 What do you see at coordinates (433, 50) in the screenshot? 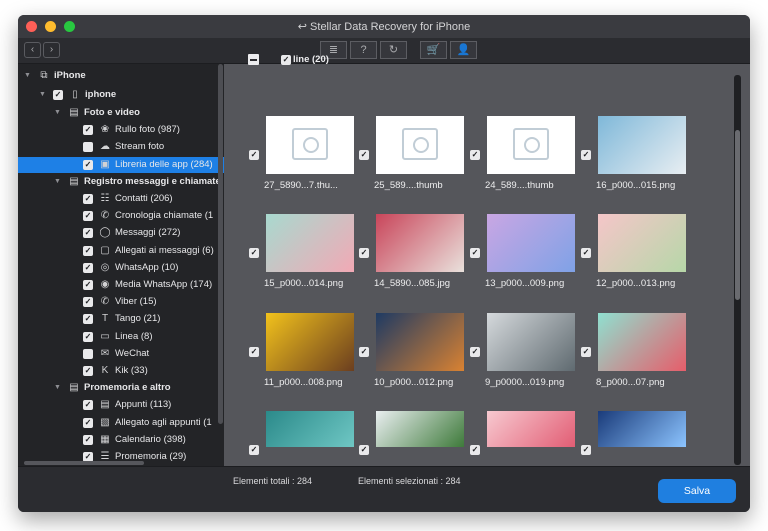
I see `cart-button: 🛒` at bounding box center [433, 50].